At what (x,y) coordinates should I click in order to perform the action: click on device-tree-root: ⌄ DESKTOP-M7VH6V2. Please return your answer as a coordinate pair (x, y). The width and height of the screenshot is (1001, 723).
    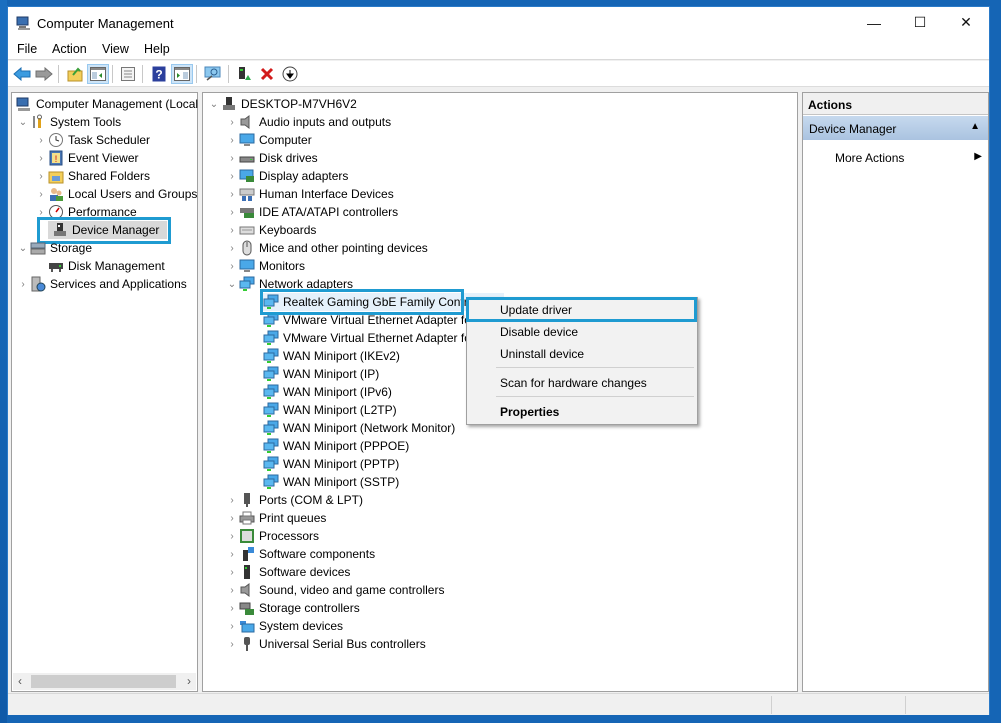
    Looking at the image, I should click on (282, 104).